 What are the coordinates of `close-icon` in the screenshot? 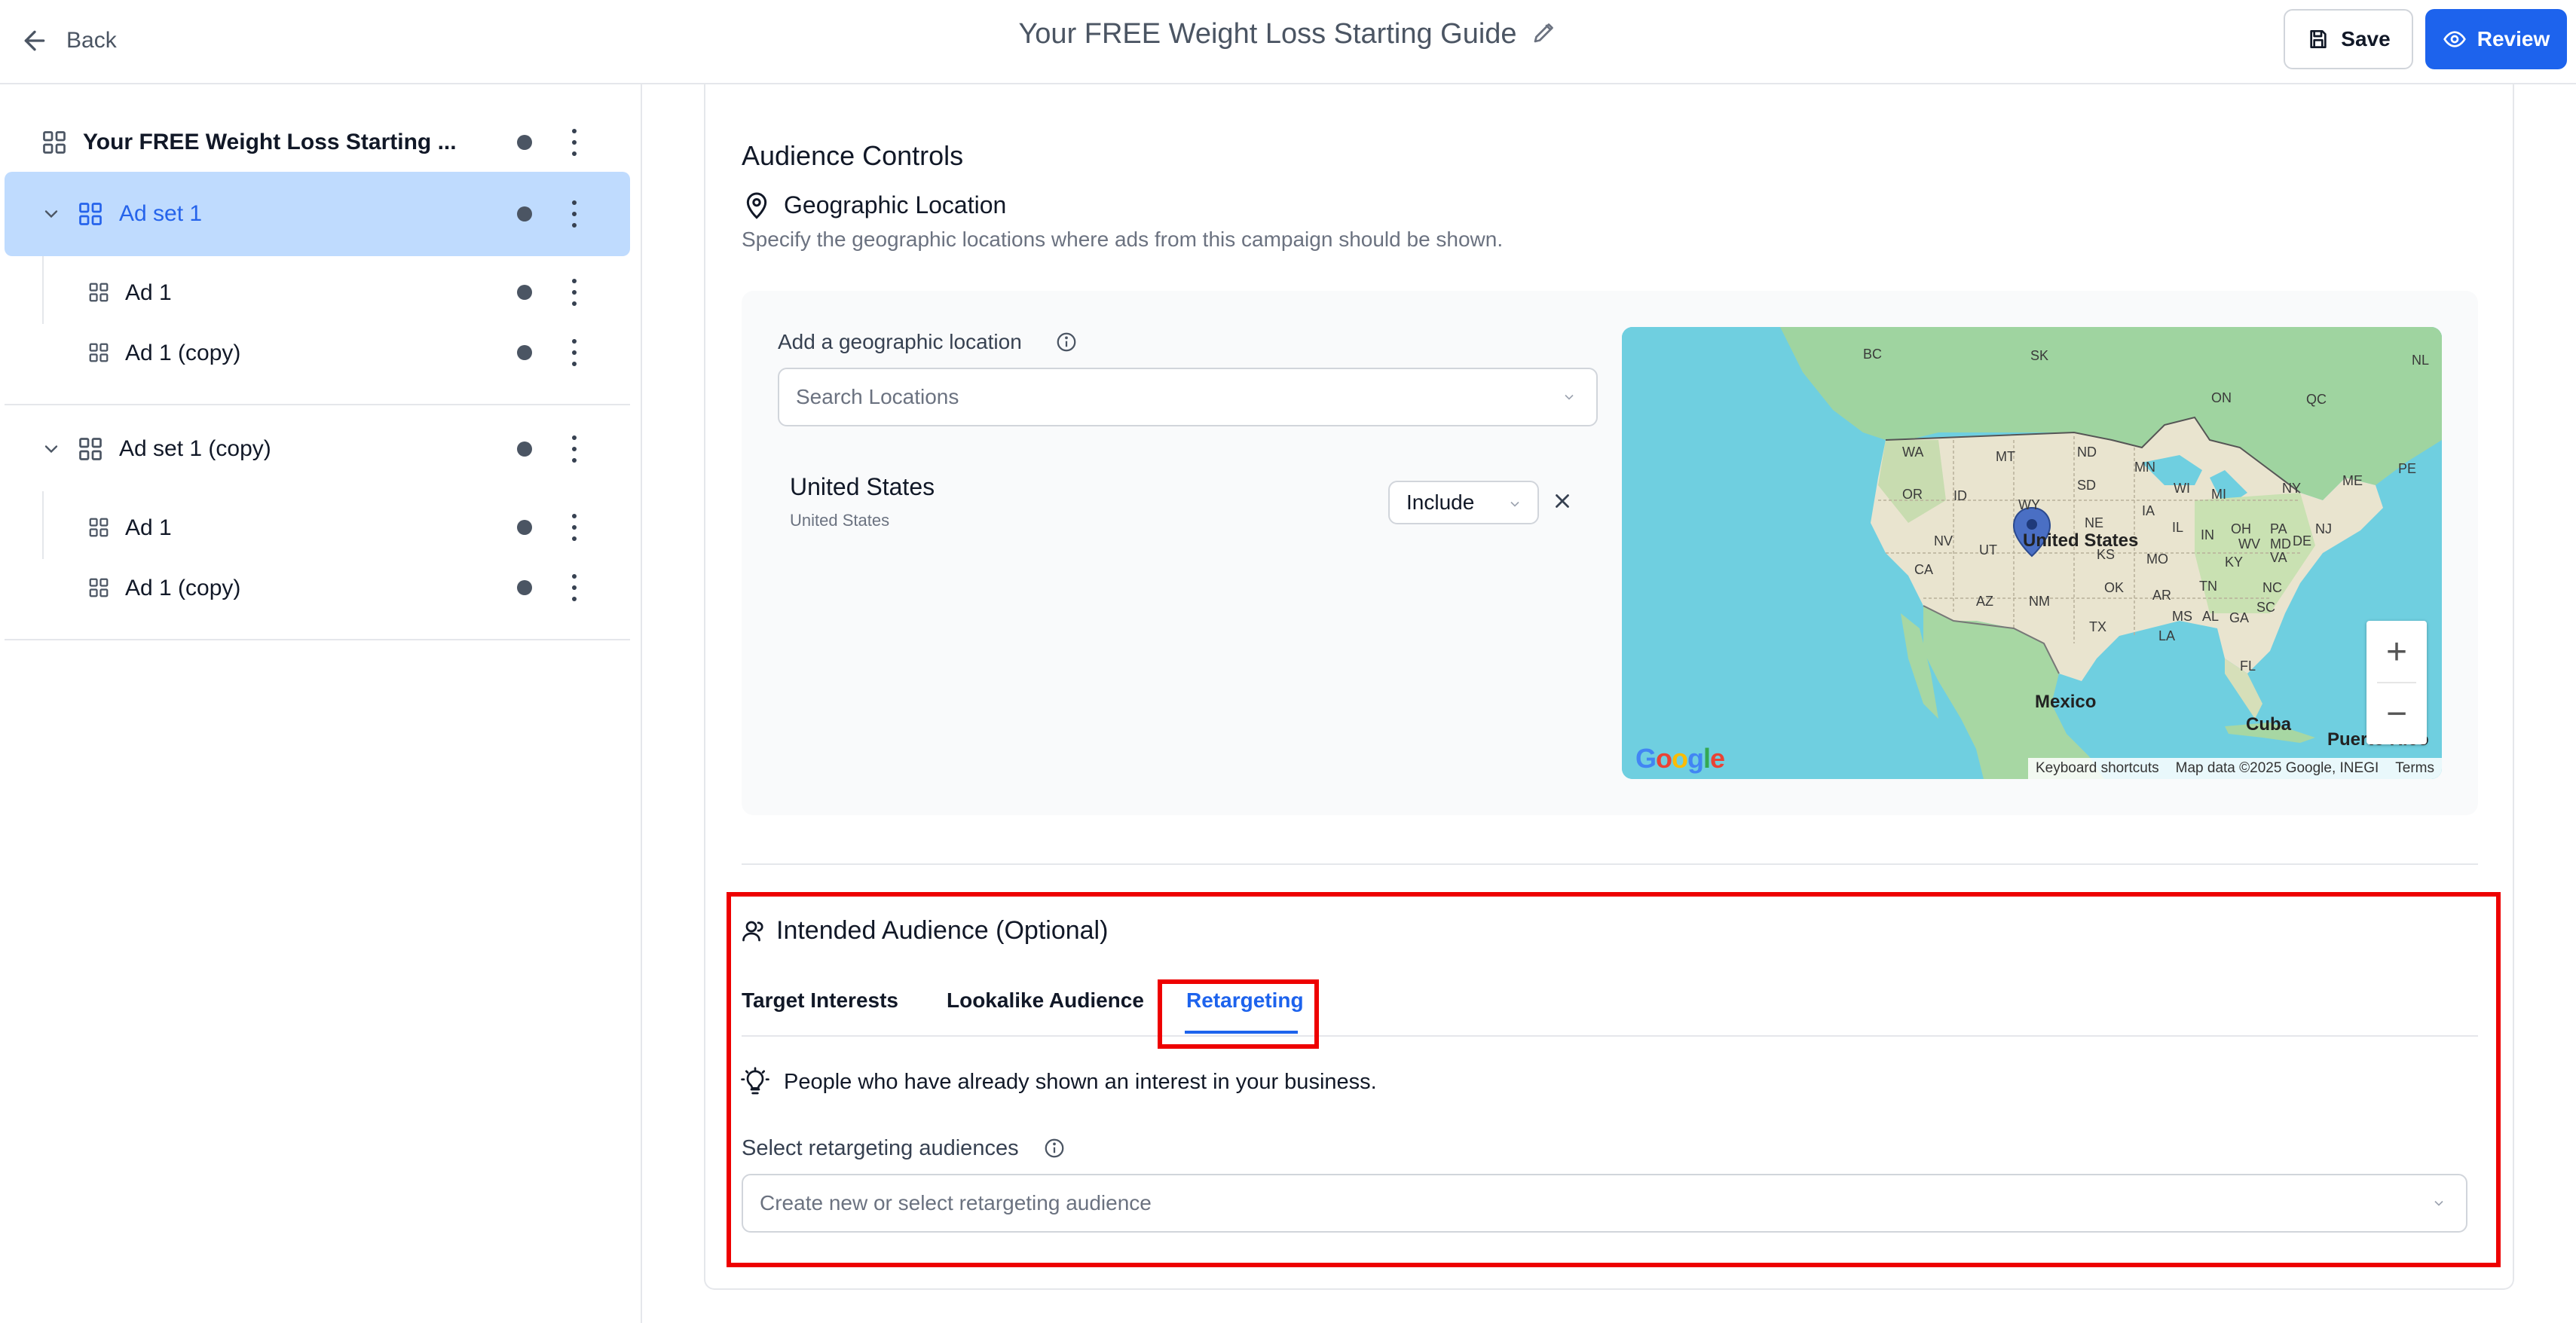 It's located at (1563, 501).